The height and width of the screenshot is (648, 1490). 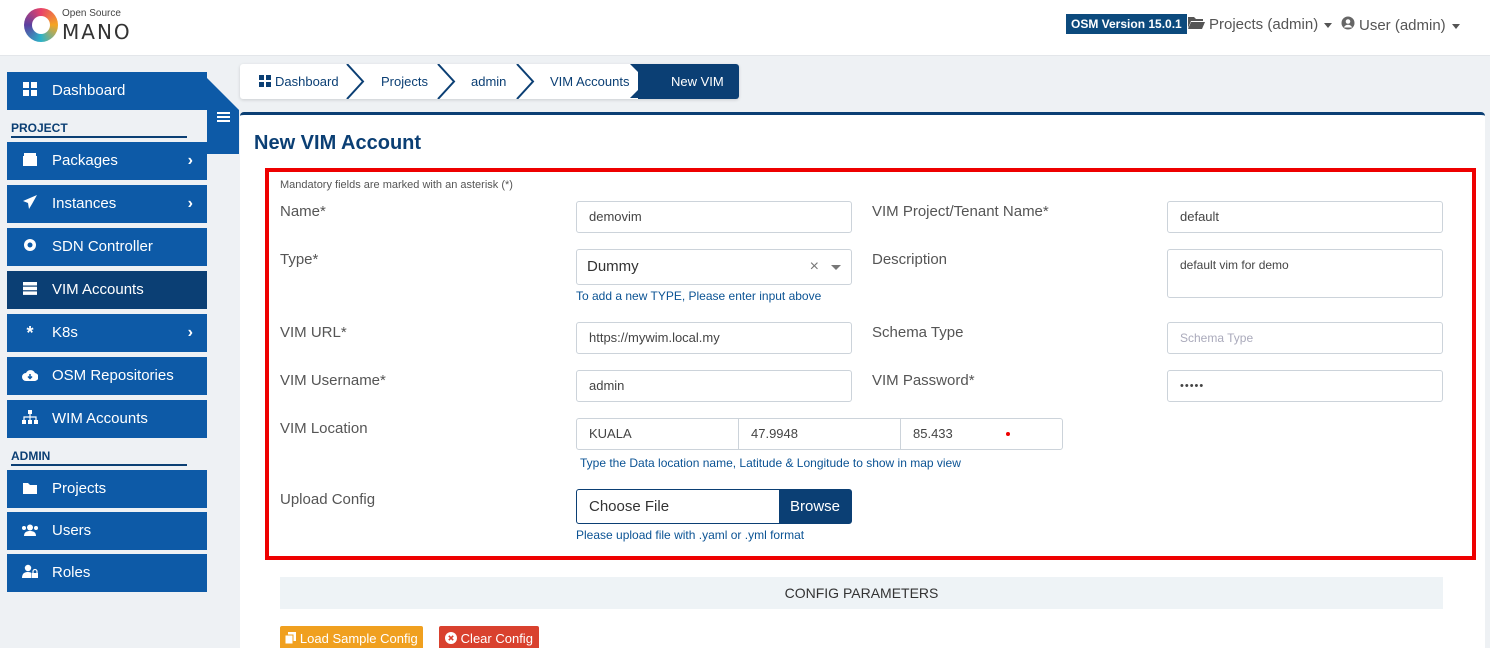 I want to click on user-dropdown-label: User (admin), so click(x=1402, y=25).